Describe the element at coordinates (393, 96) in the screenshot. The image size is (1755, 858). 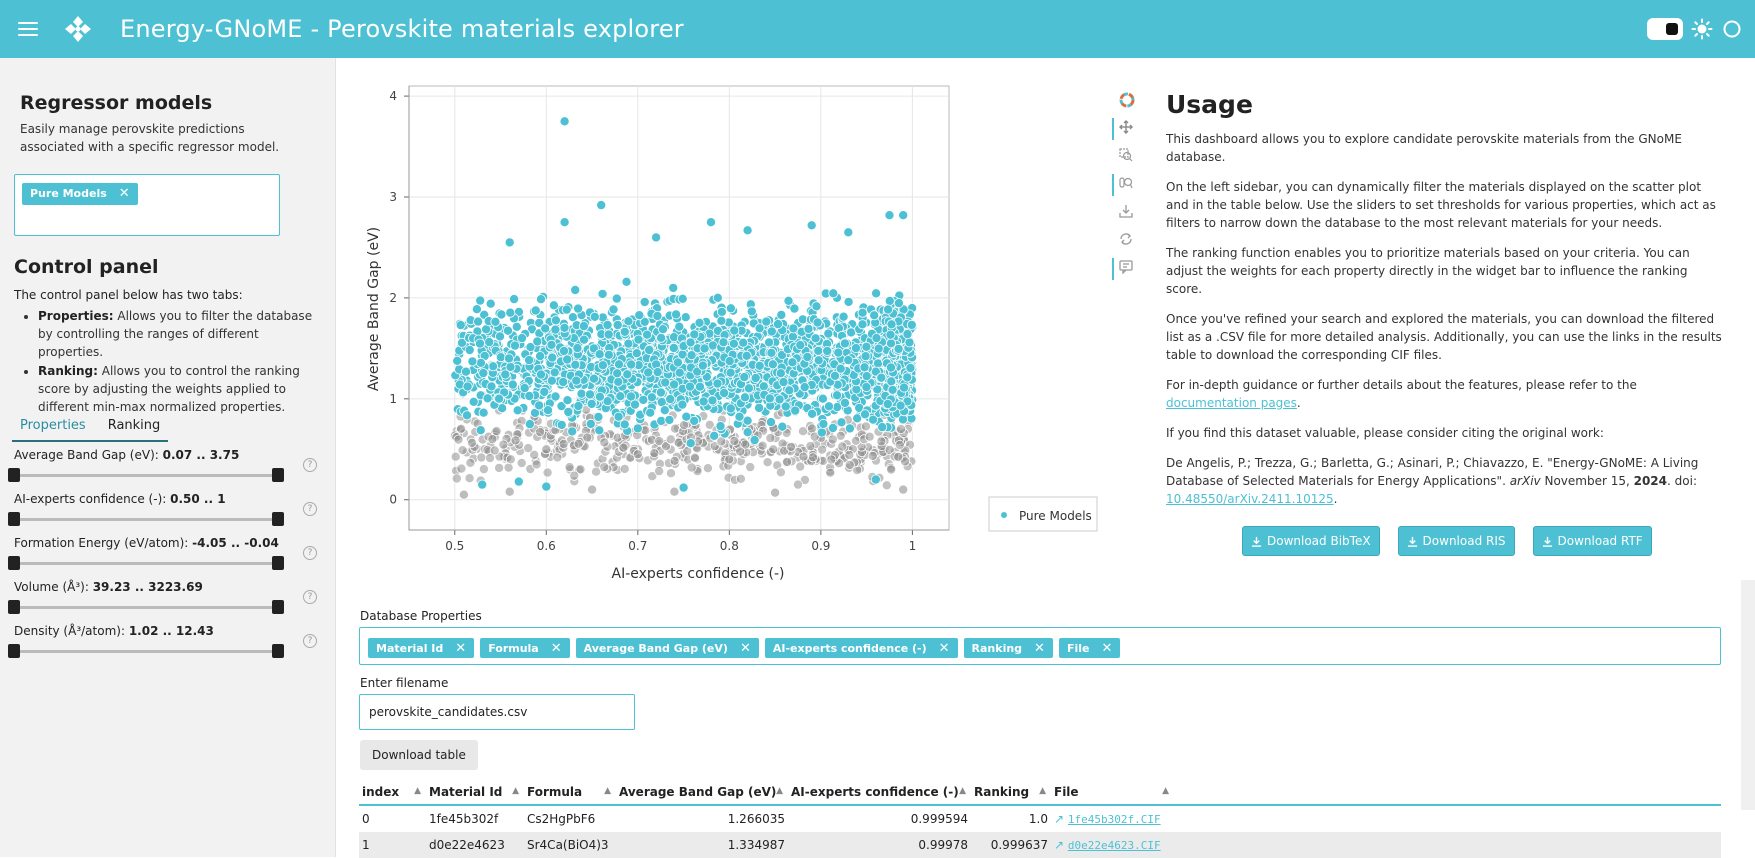
I see `y-tick-label: 4` at that location.